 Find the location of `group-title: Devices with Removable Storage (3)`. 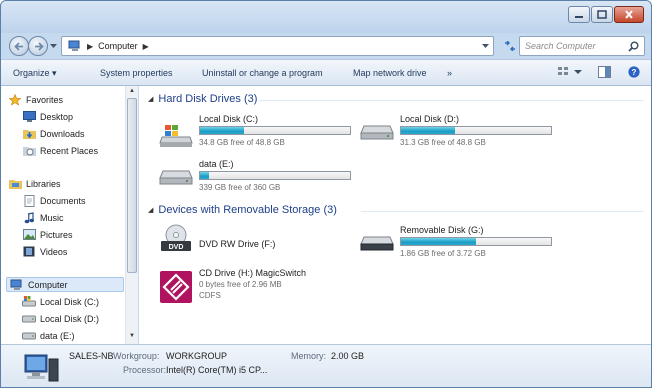

group-title: Devices with Removable Storage (3) is located at coordinates (247, 210).